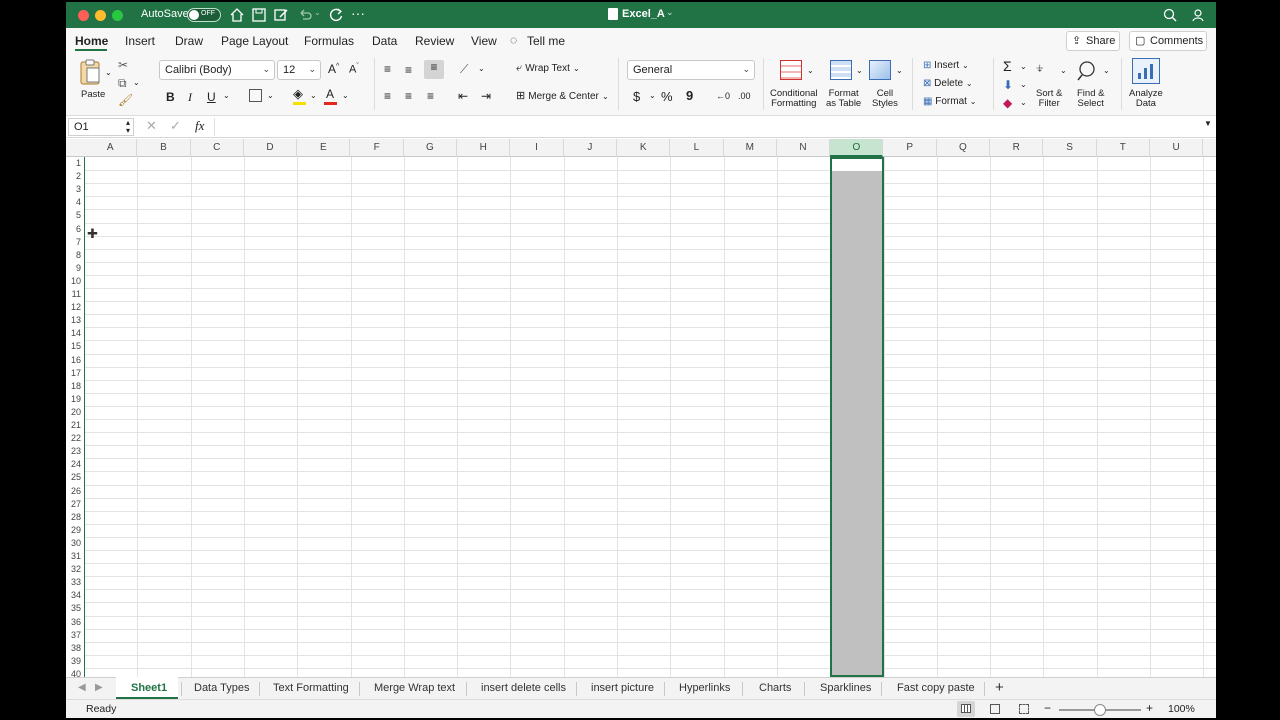 Image resolution: width=1280 pixels, height=720 pixels. Describe the element at coordinates (709, 127) in the screenshot. I see `formula-input` at that location.